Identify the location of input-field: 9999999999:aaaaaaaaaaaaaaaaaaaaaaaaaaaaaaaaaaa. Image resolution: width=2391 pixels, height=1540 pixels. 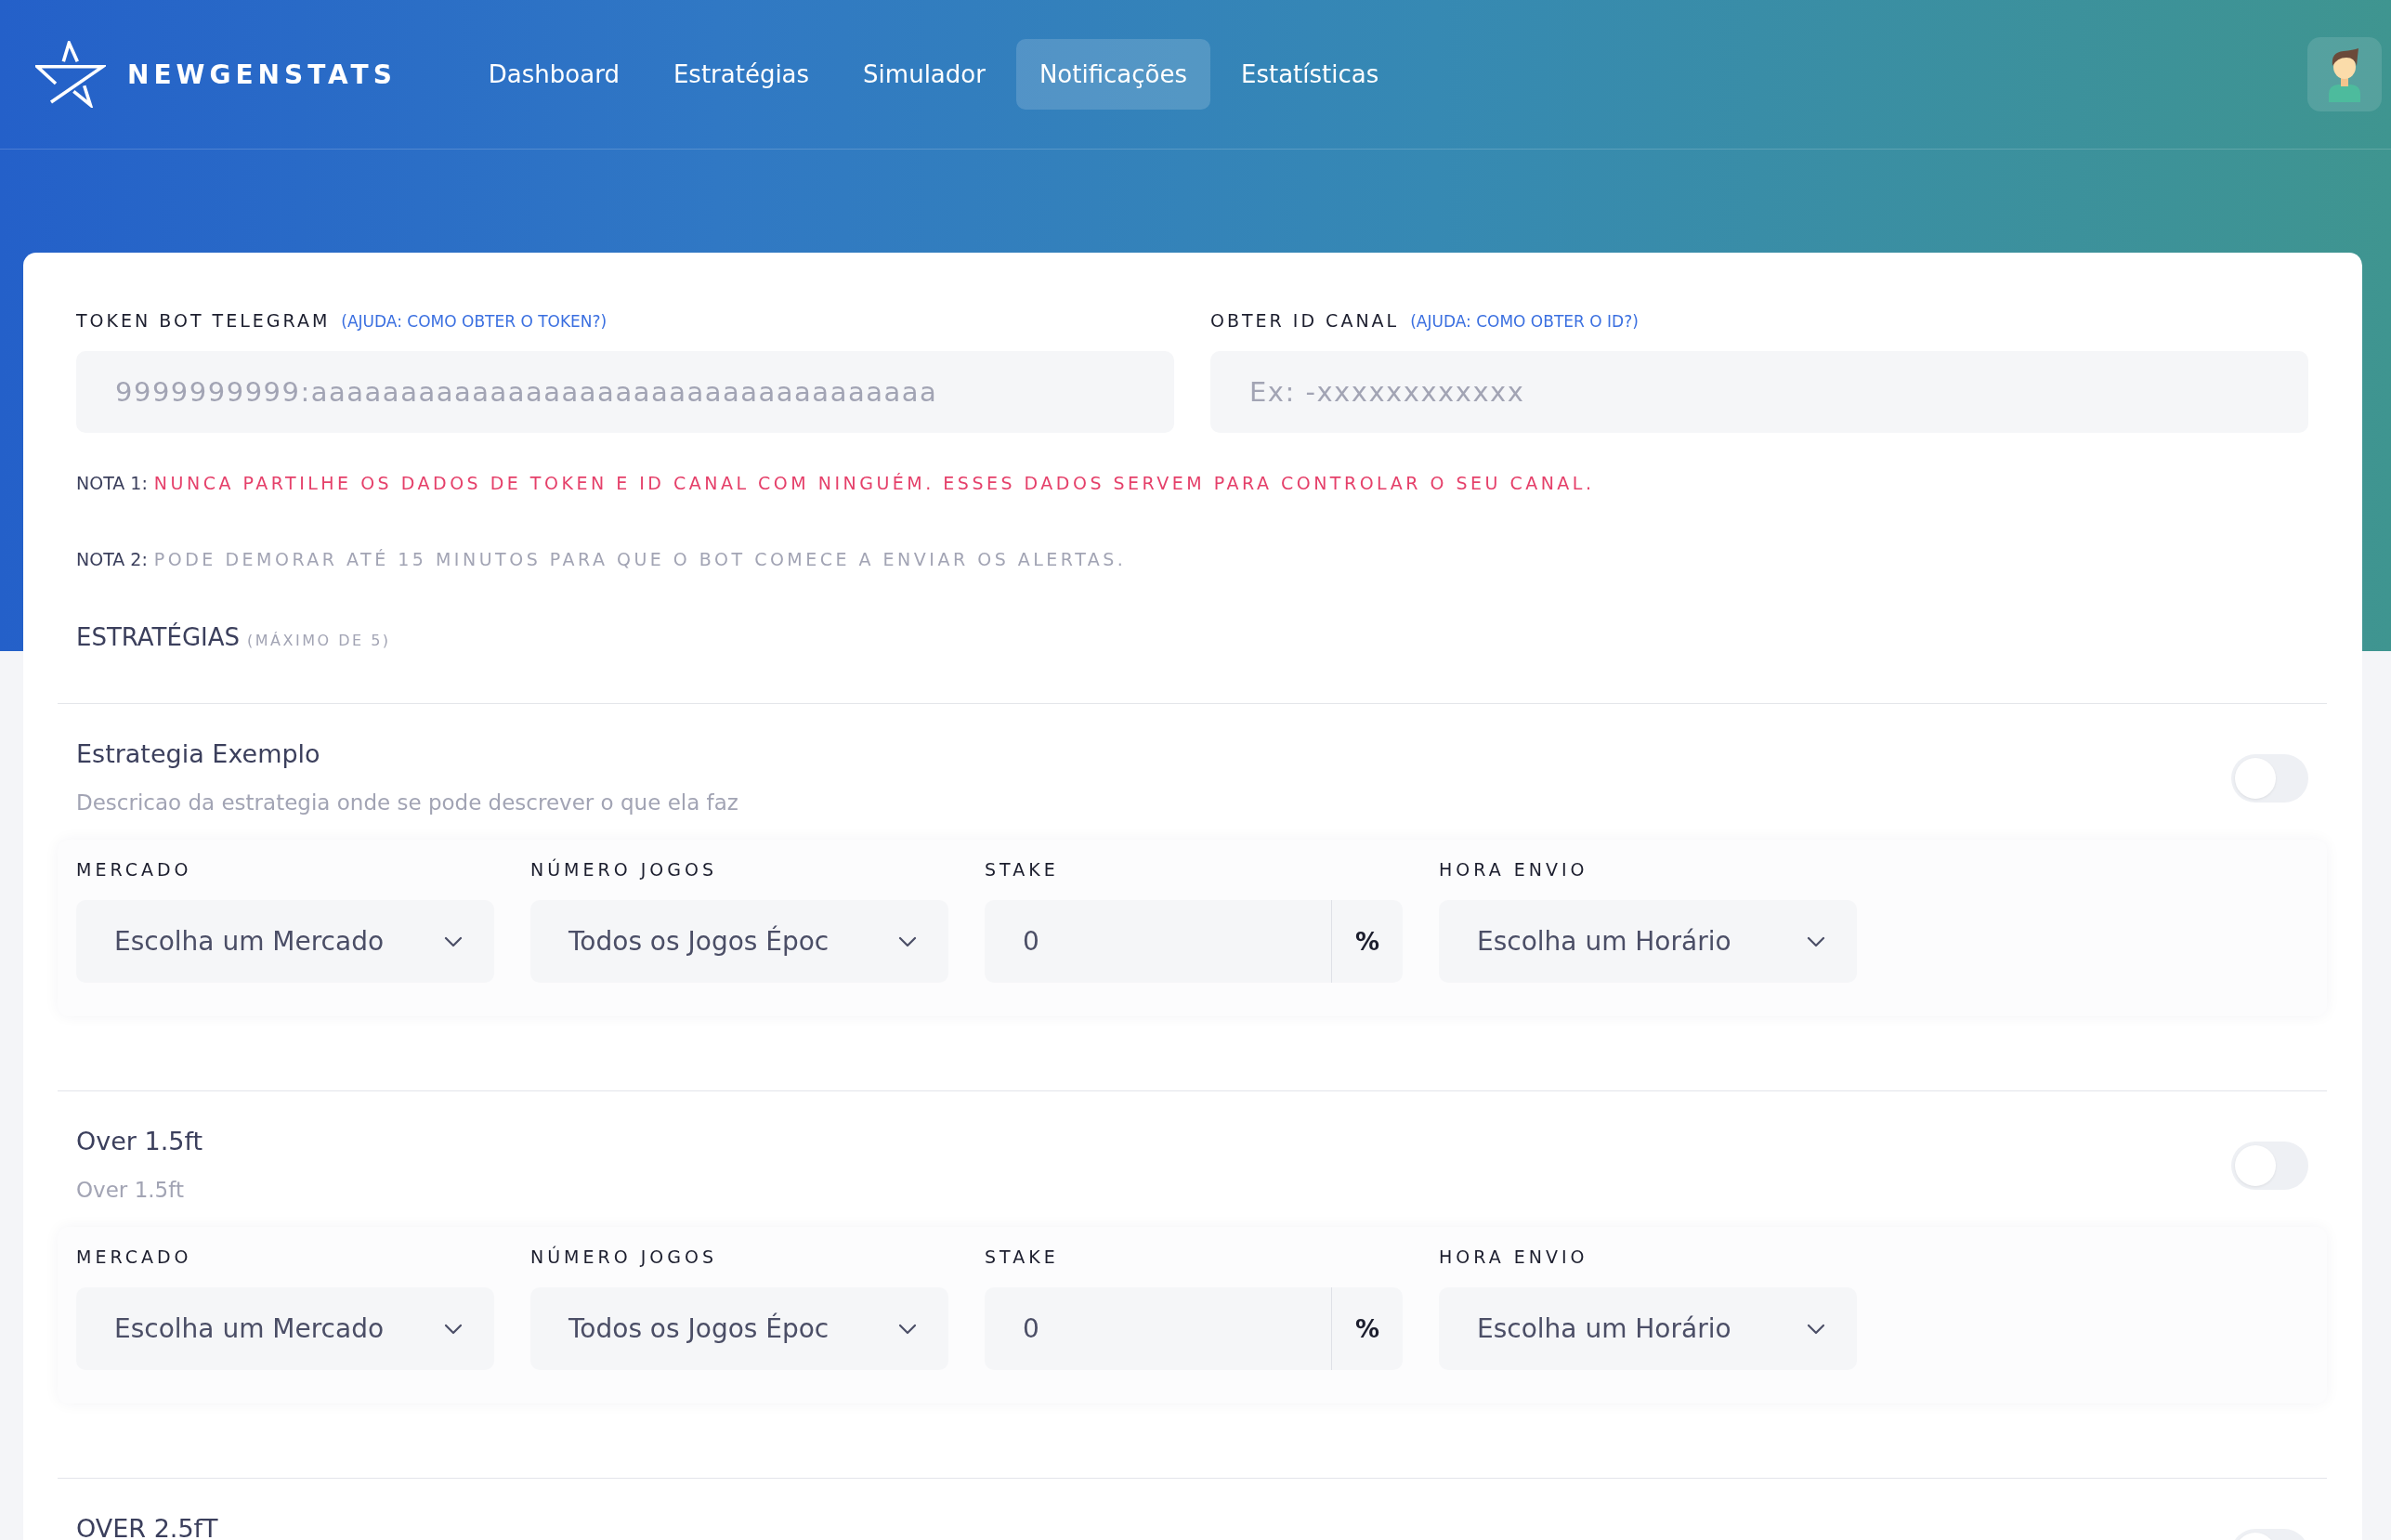
(625, 392).